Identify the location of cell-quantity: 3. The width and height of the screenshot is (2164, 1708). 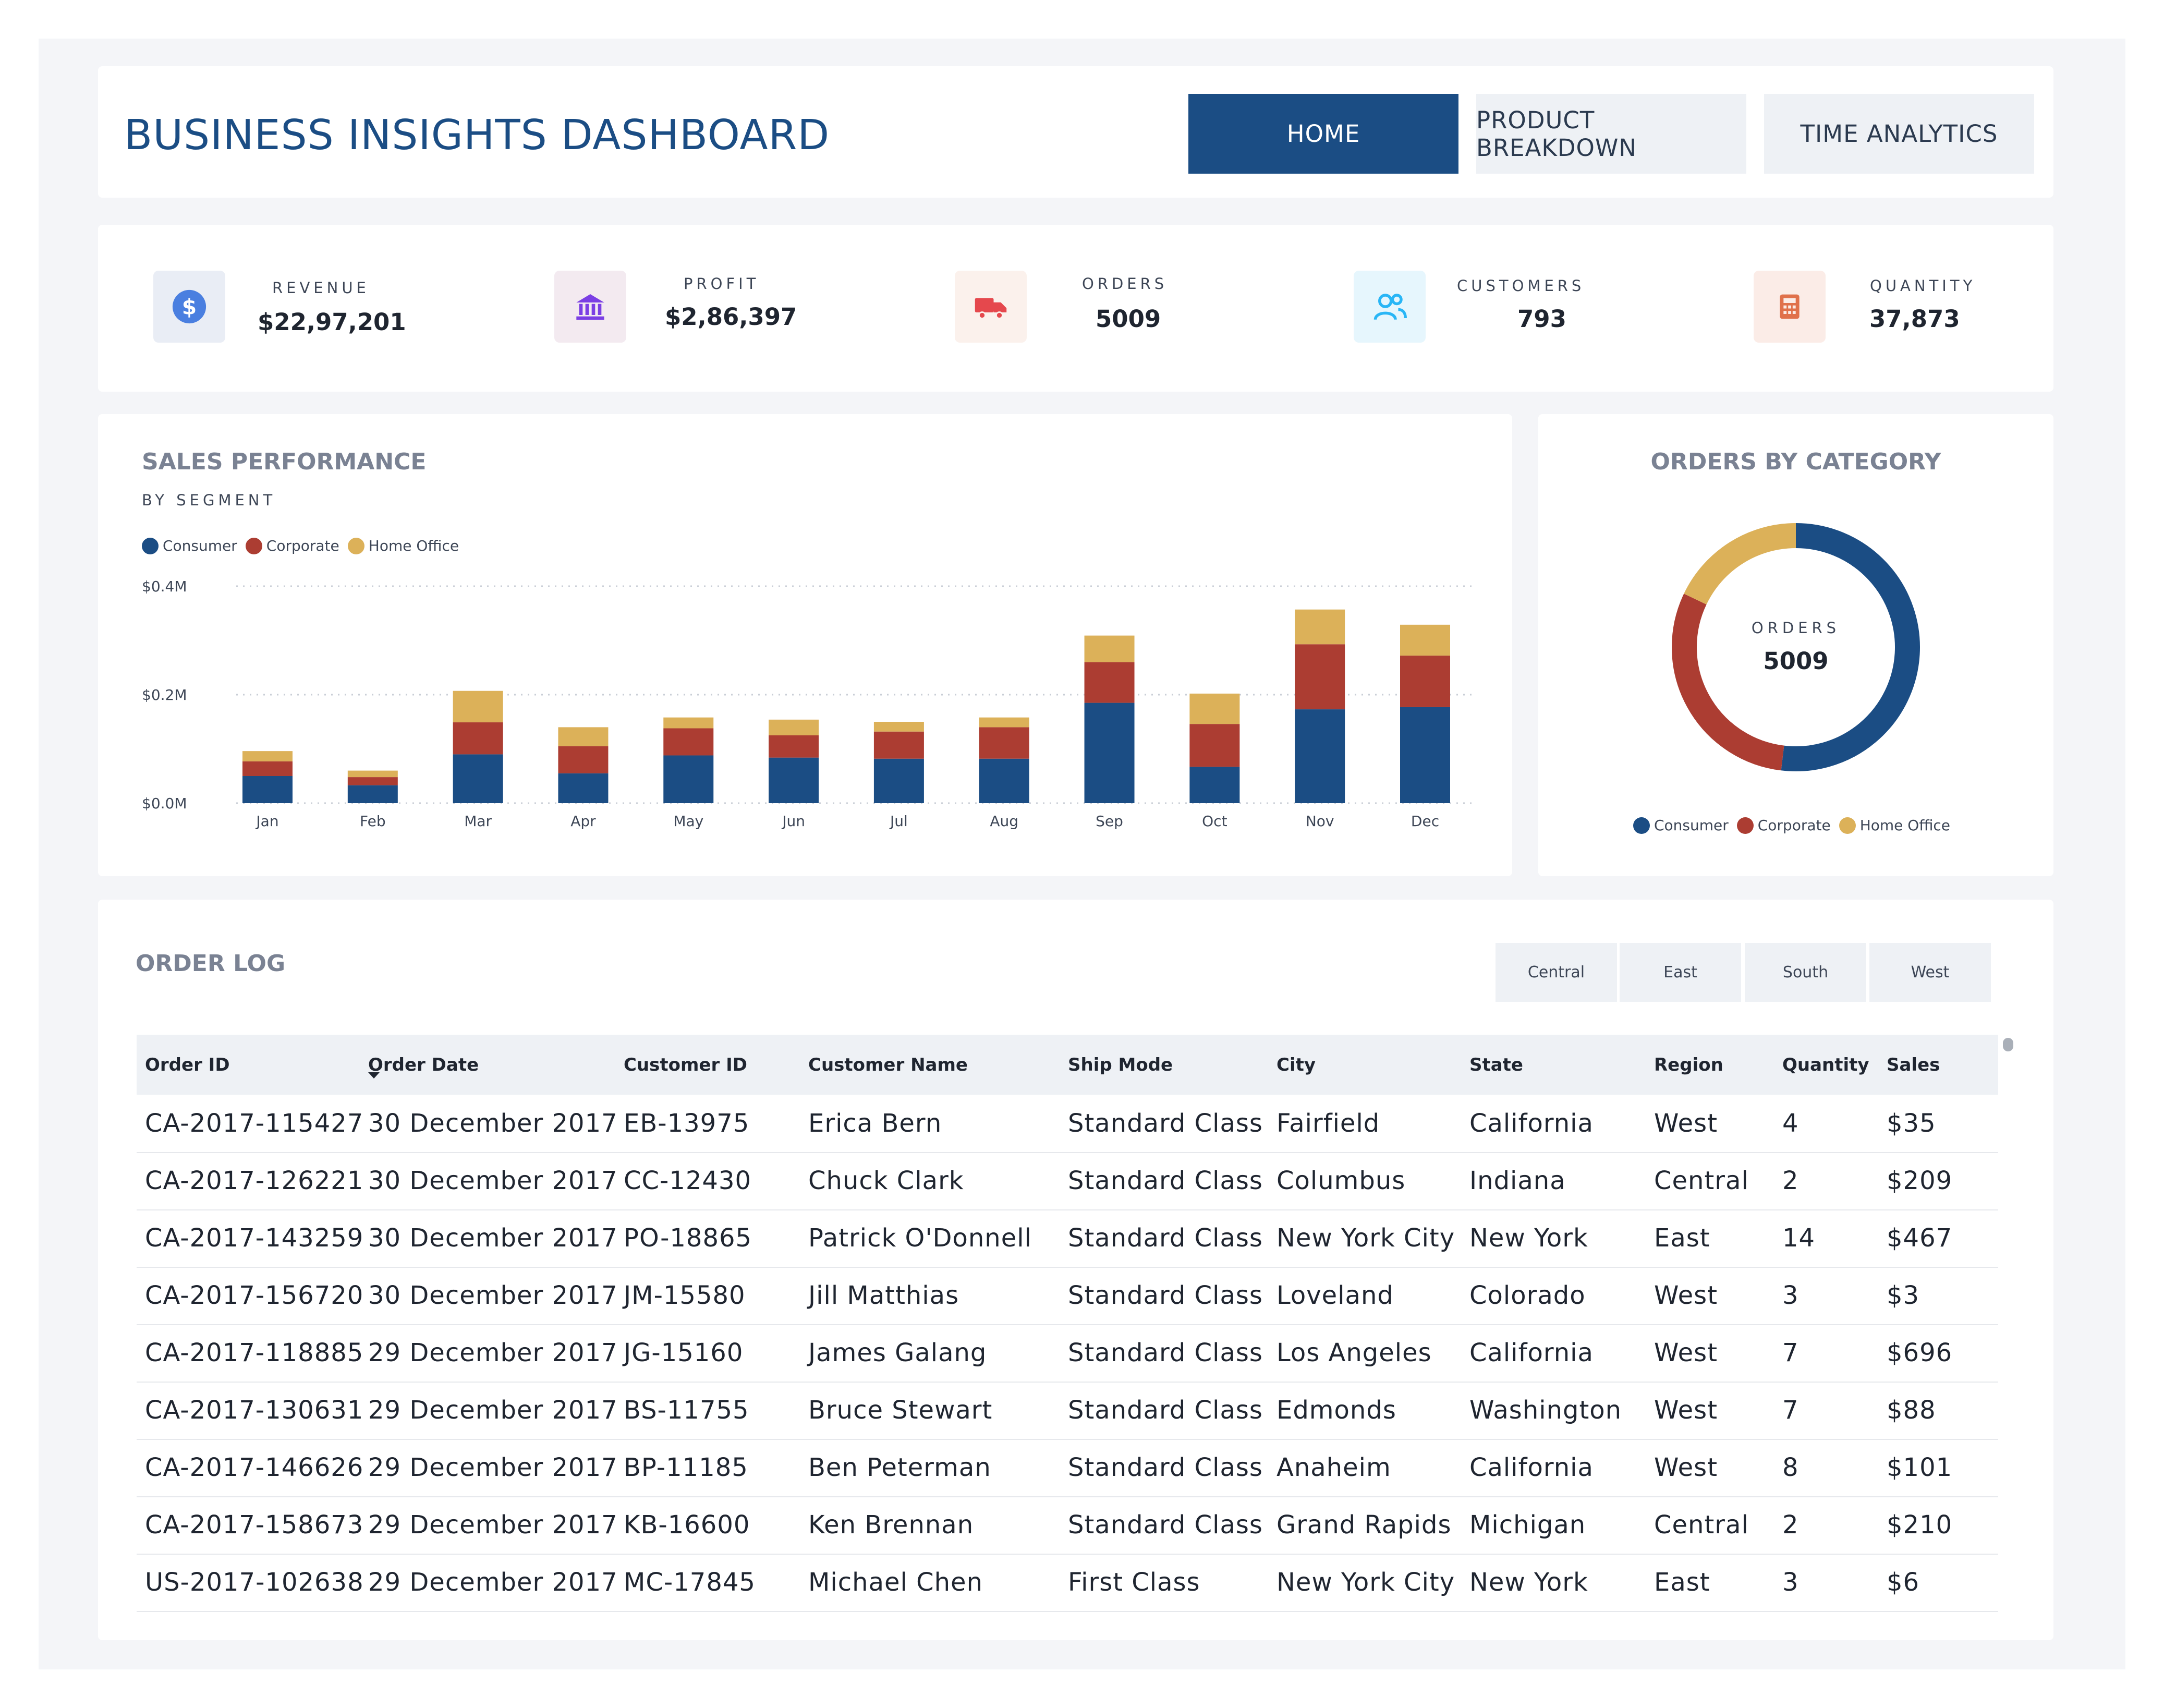
(1790, 1295).